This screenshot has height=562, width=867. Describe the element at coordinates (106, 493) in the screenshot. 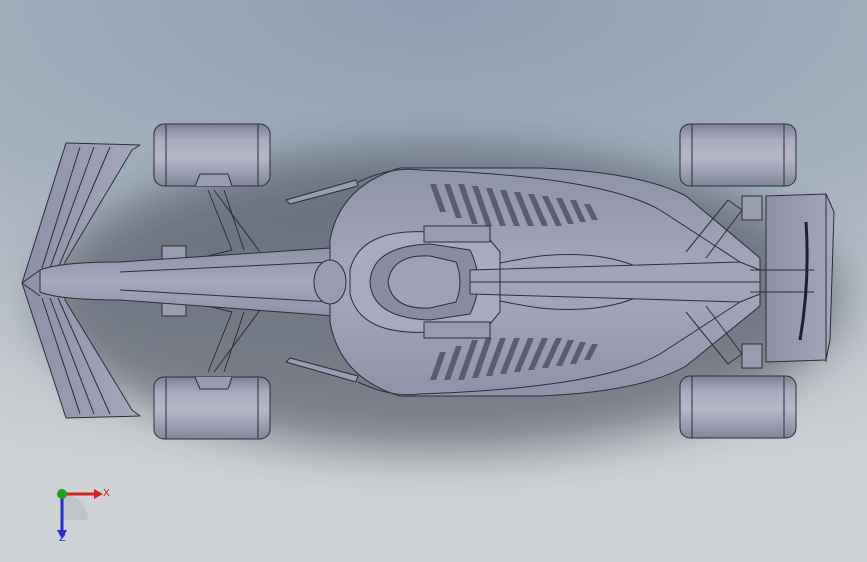

I see `x-axis-label: X` at that location.